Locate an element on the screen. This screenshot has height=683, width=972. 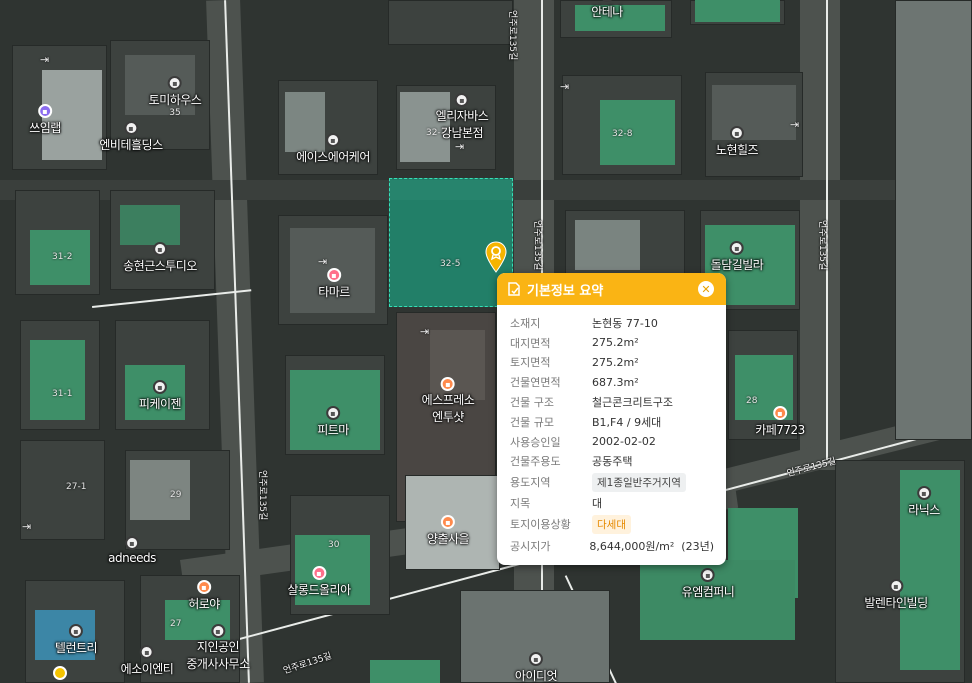
poi-yangchulsaeul: ▪ 양출사을 is located at coordinates (448, 531).